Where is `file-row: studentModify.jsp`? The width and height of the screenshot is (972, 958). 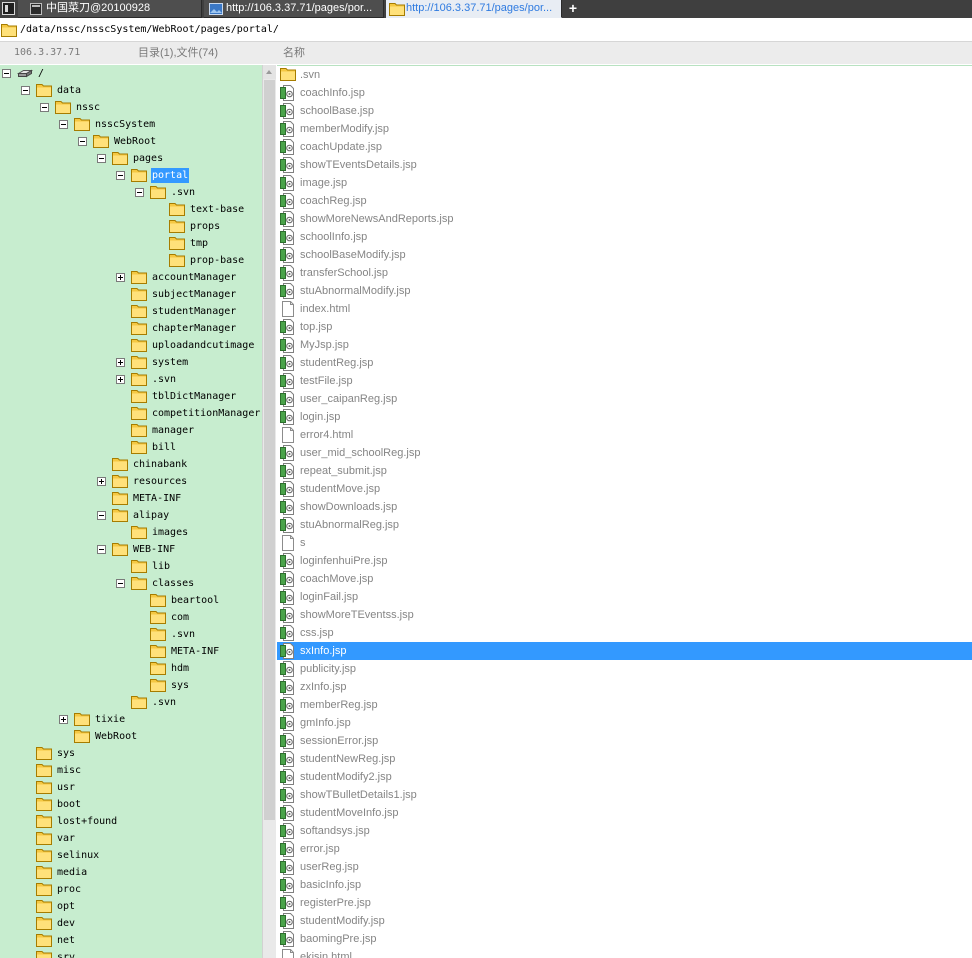 file-row: studentModify.jsp is located at coordinates (624, 921).